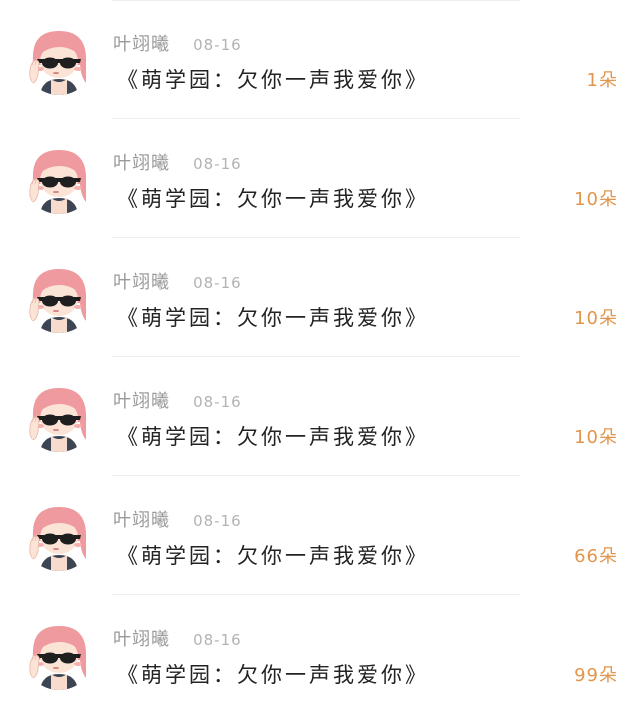 The height and width of the screenshot is (714, 640). What do you see at coordinates (596, 675) in the screenshot?
I see `flower-count: 99朵` at bounding box center [596, 675].